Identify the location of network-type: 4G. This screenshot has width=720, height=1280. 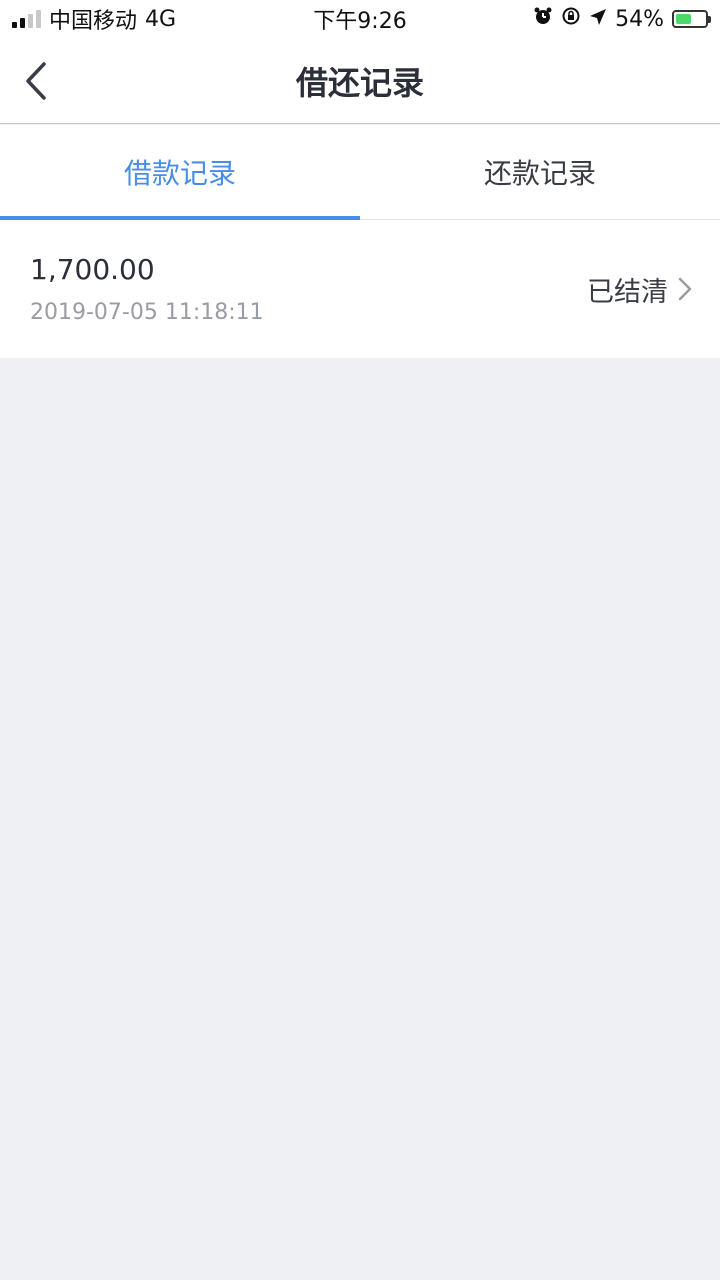
(161, 19).